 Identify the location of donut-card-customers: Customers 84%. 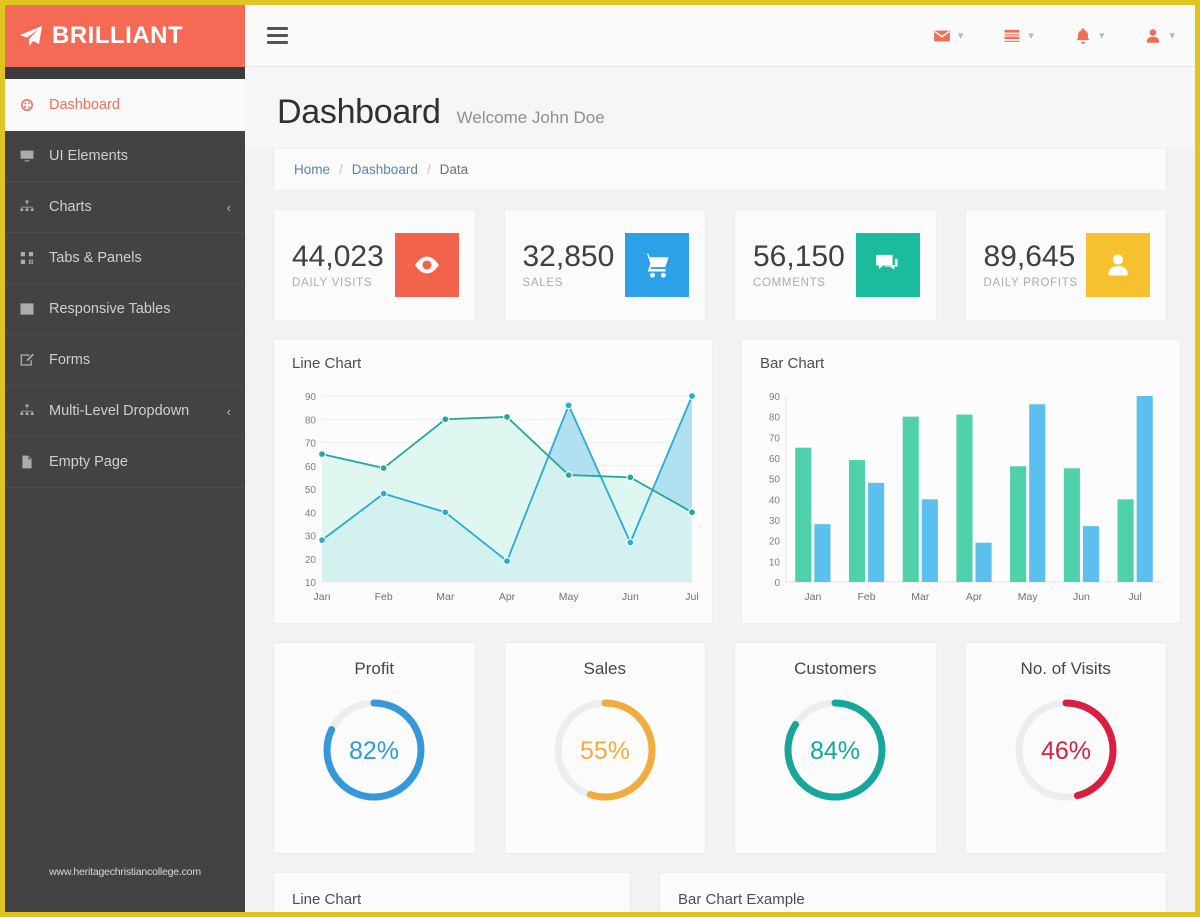
(835, 748).